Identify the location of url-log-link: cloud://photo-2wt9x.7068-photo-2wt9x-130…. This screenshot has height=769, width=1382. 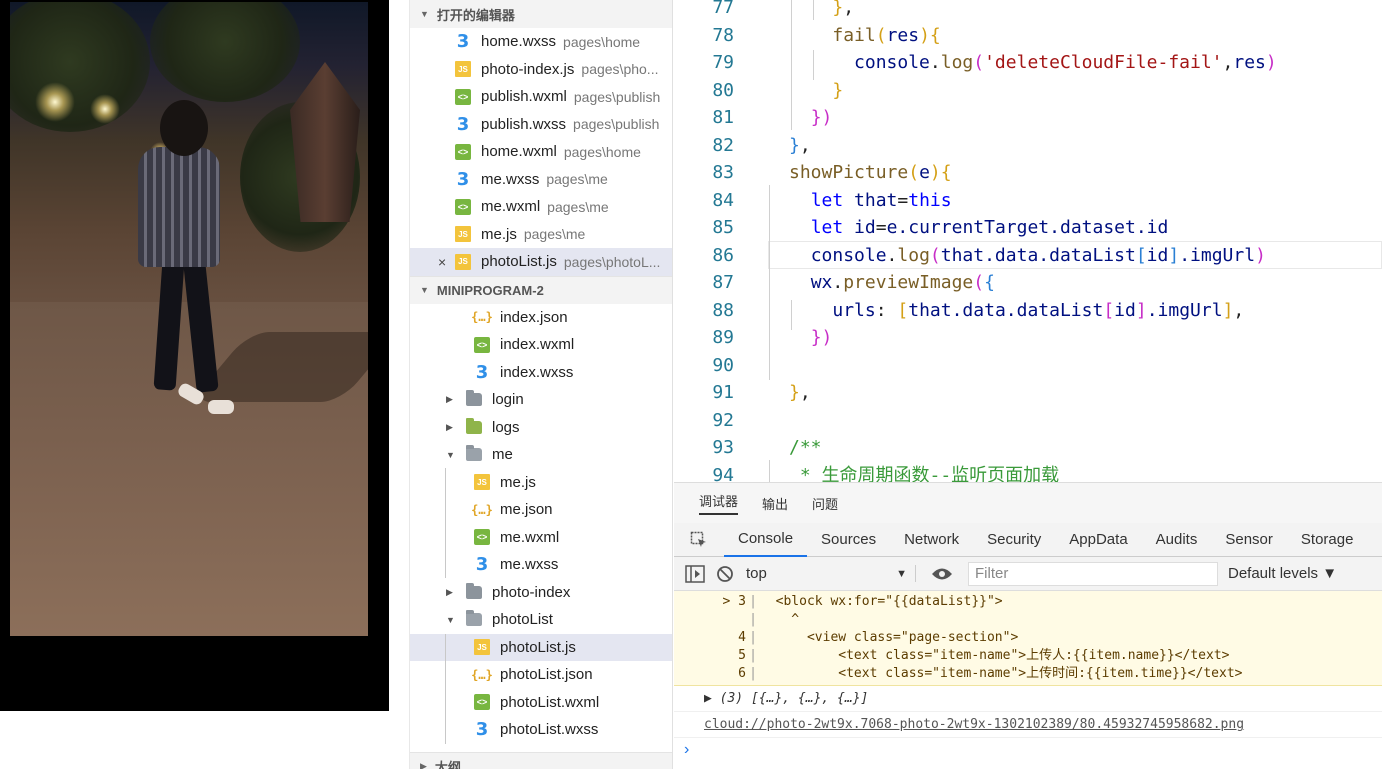
(1028, 725).